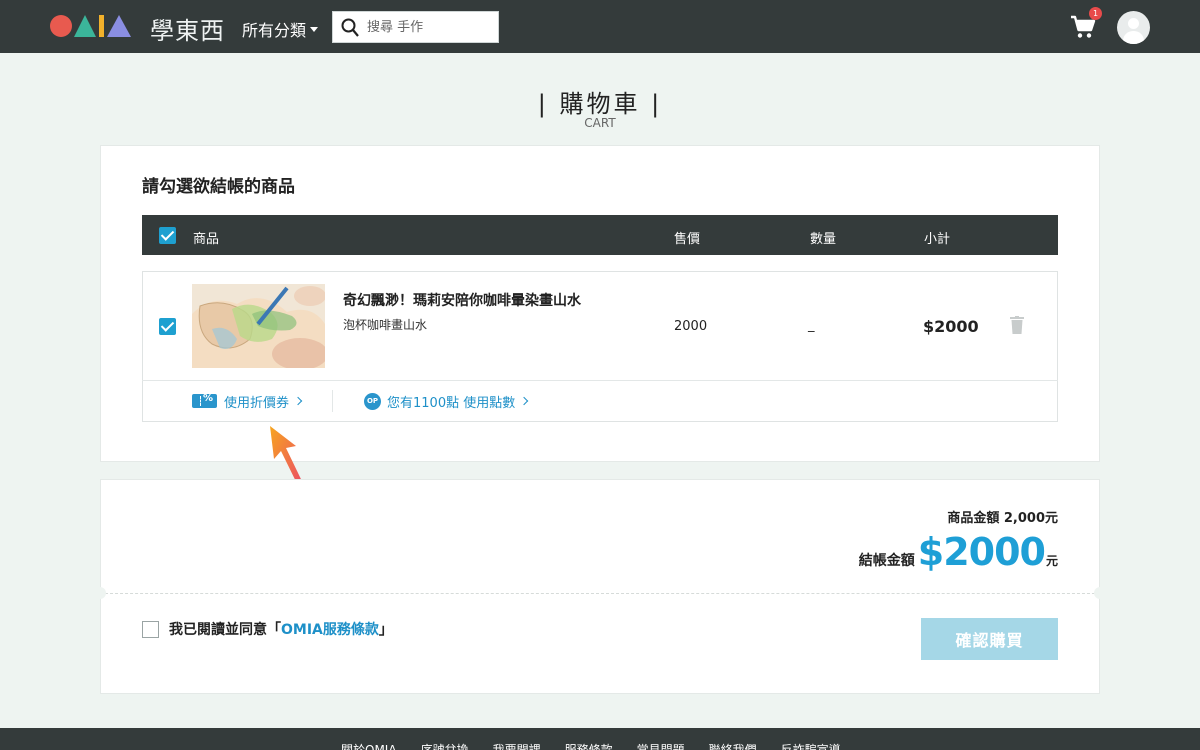 Image resolution: width=1200 pixels, height=750 pixels. I want to click on terms-checkbox, so click(150, 629).